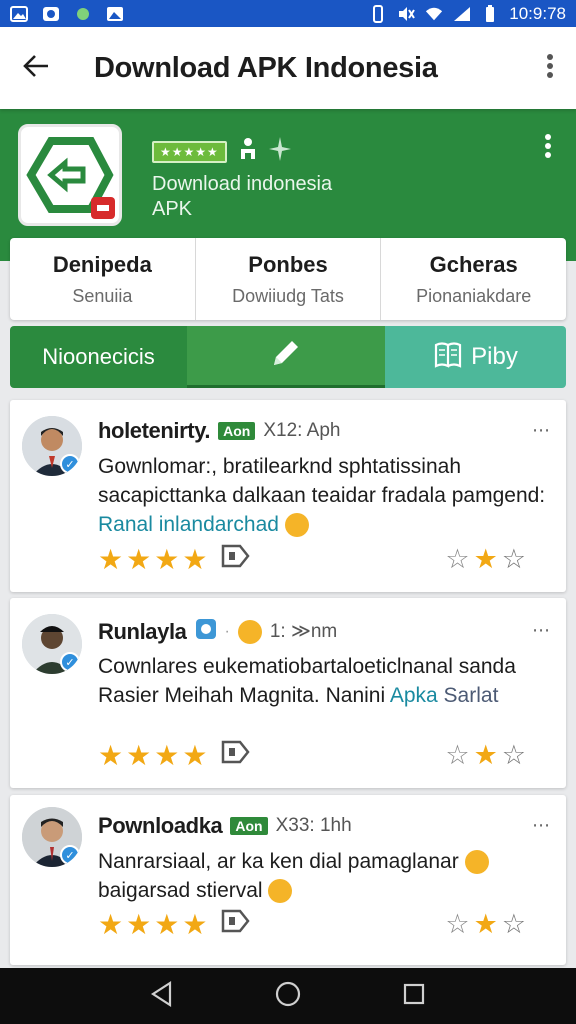  What do you see at coordinates (180, 890) in the screenshot?
I see `review-body-end: baigarsad stierval` at bounding box center [180, 890].